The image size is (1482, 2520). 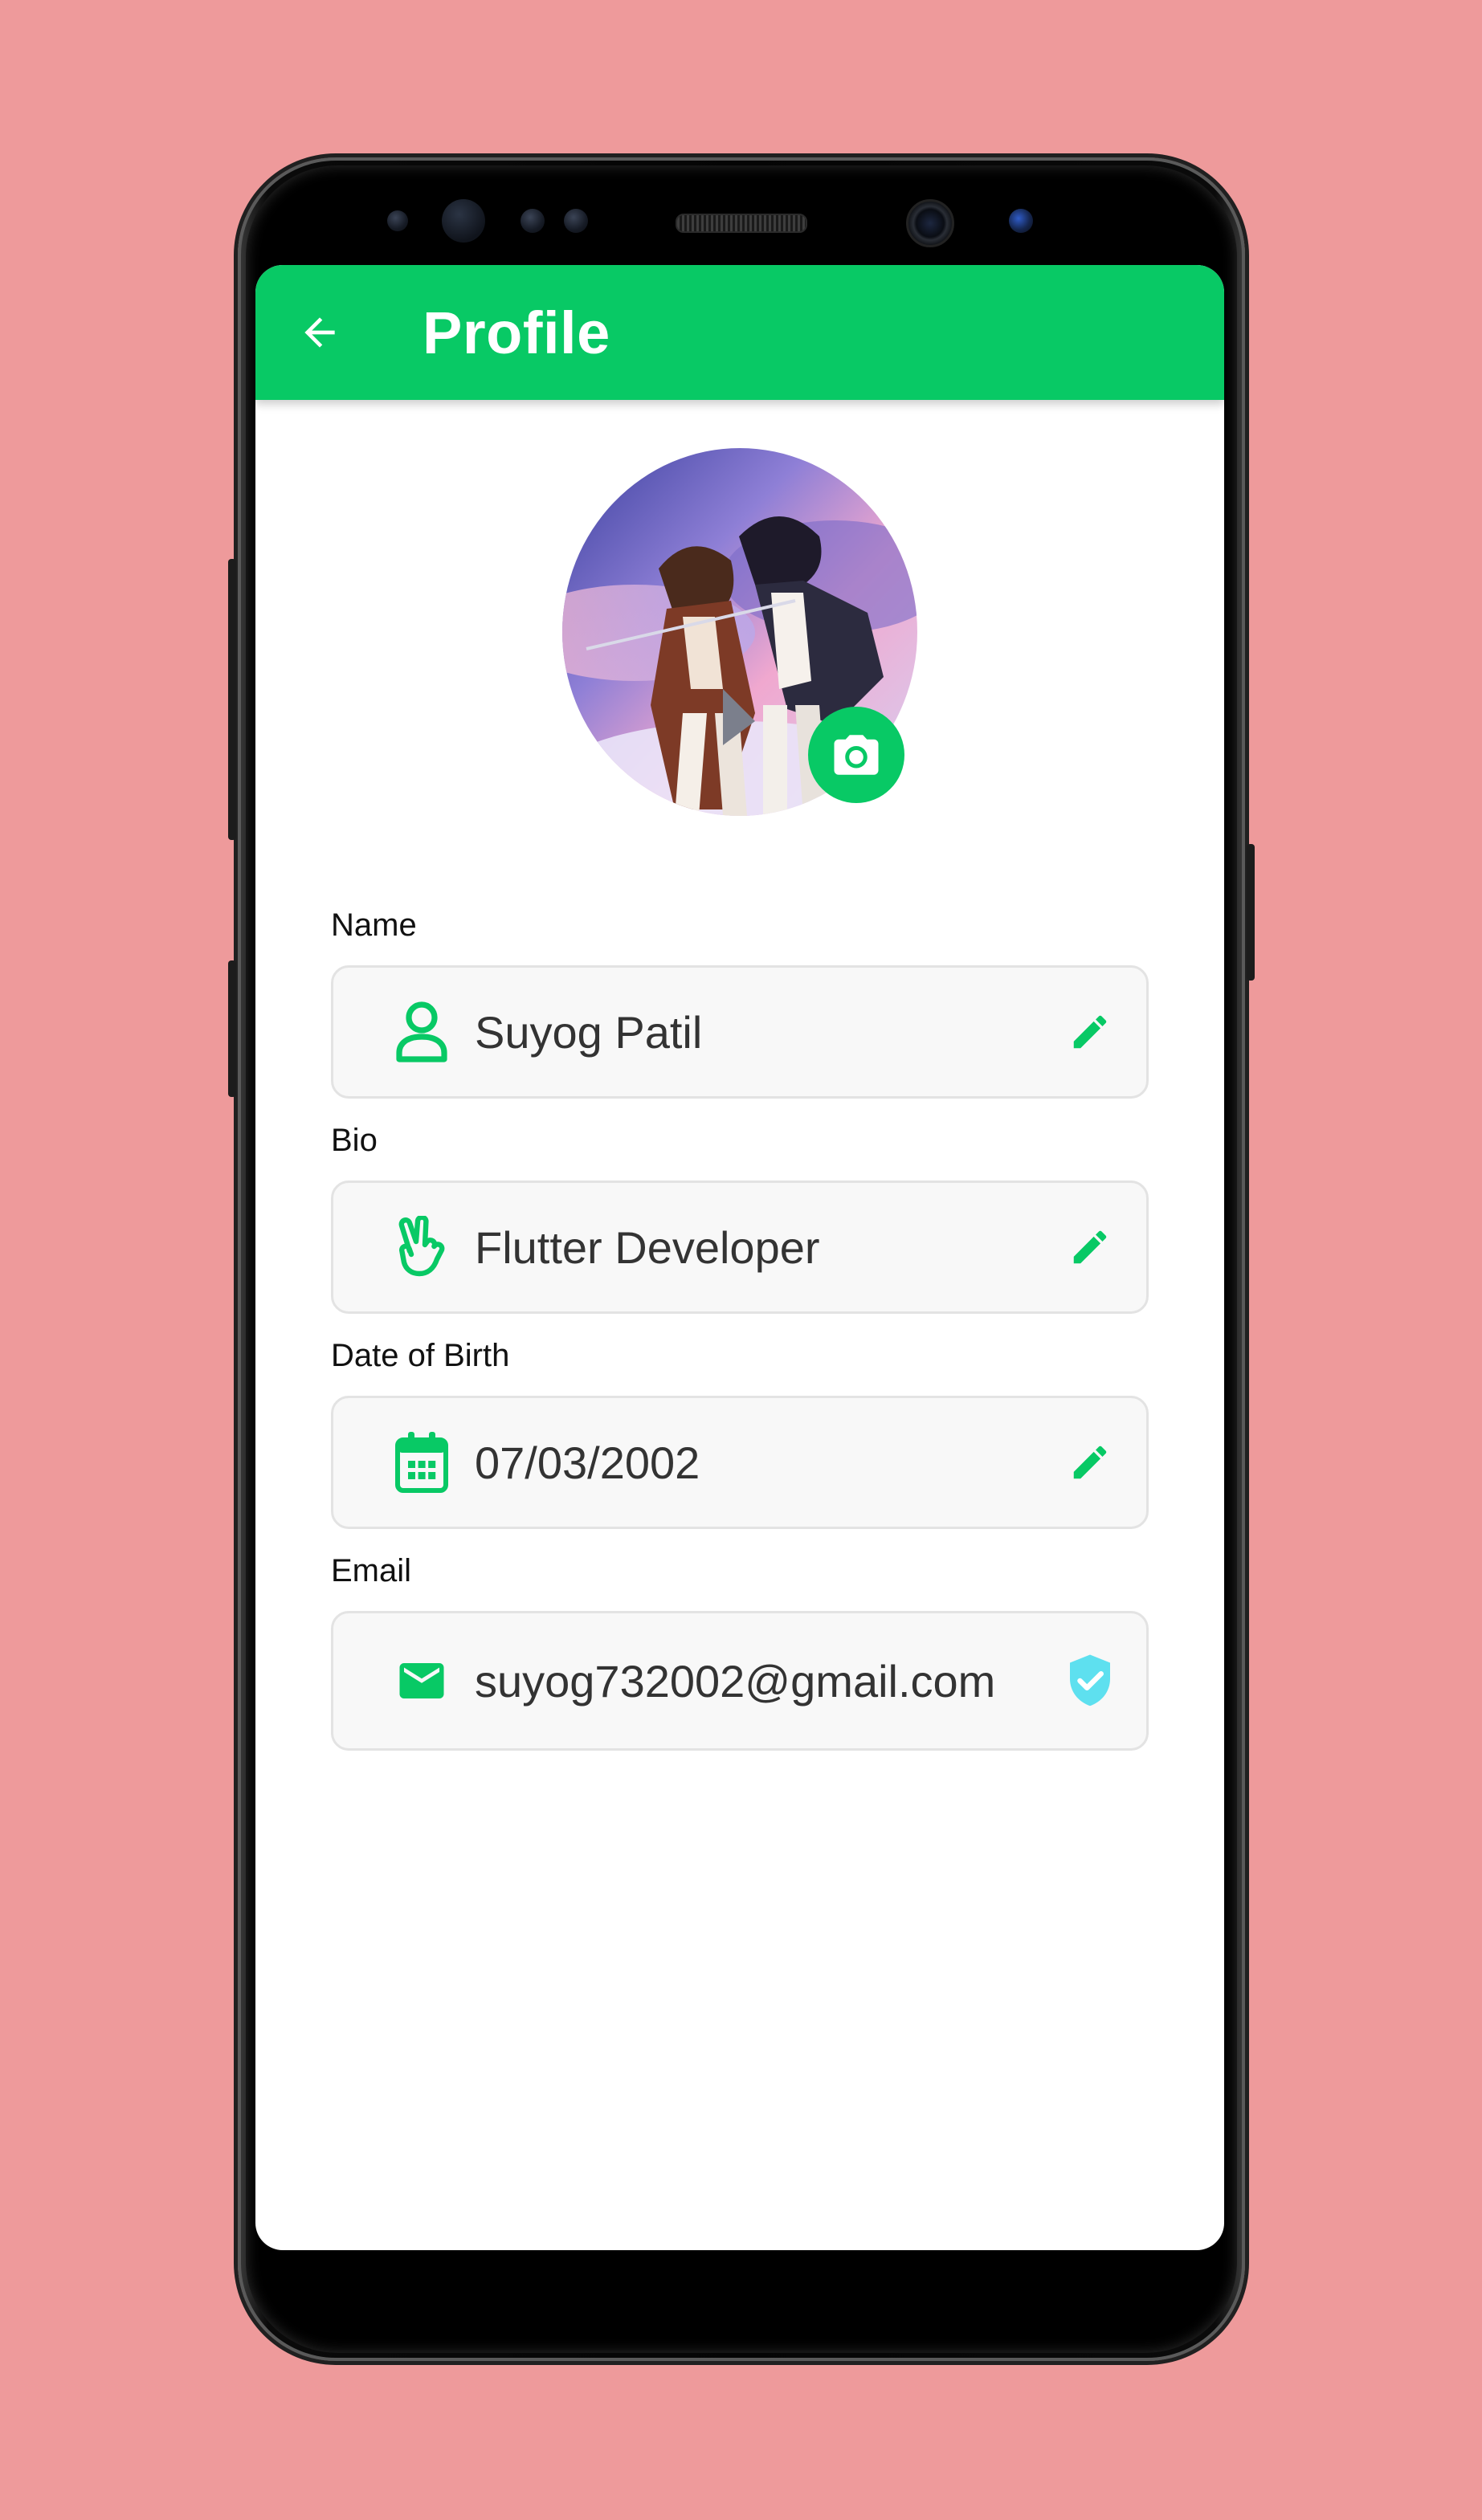 I want to click on iris-camera, so click(x=1021, y=221).